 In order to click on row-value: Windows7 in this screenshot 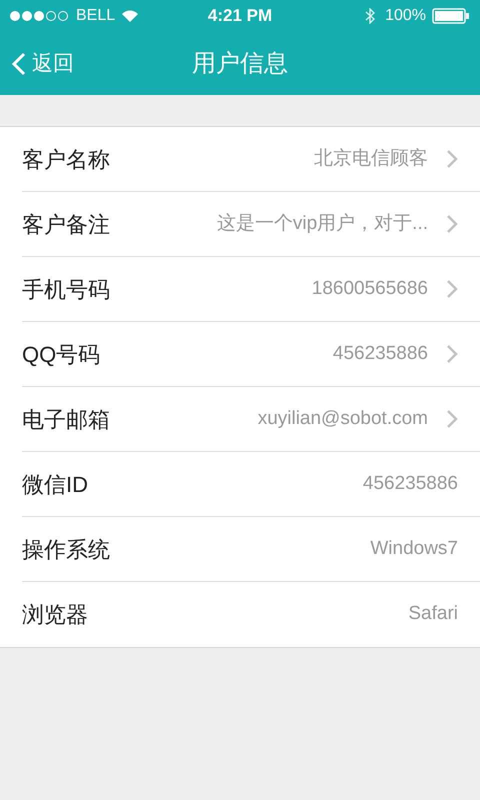, I will do `click(414, 548)`.